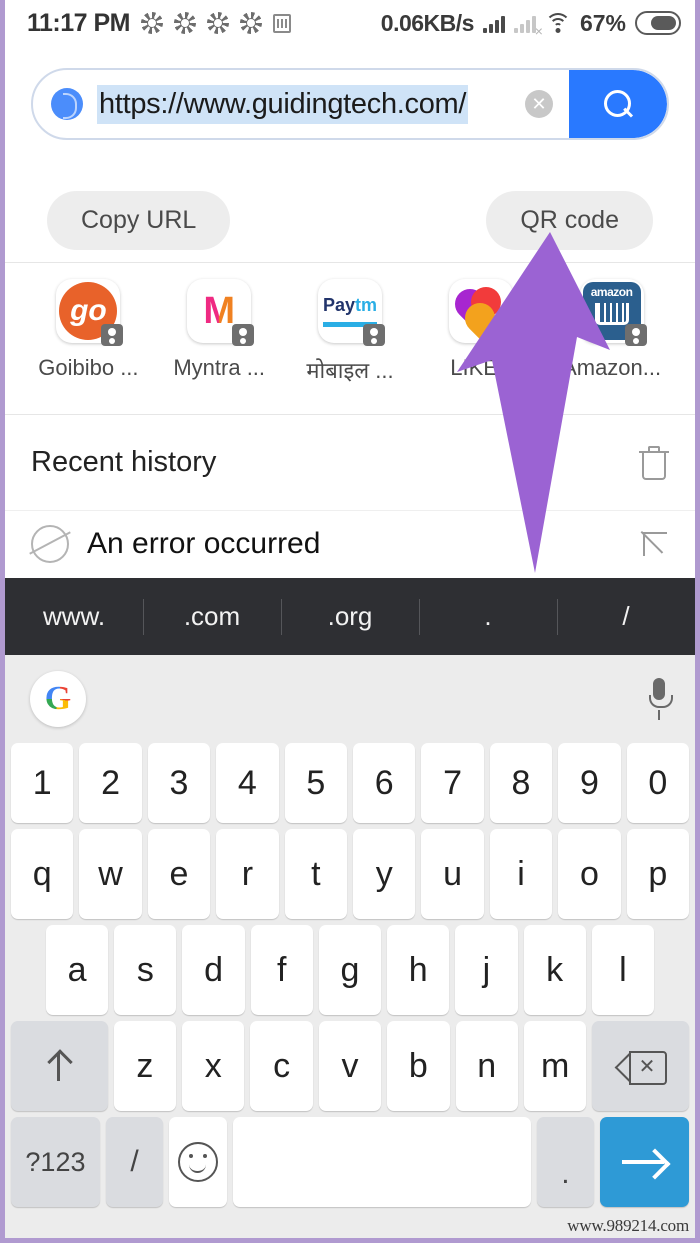 The width and height of the screenshot is (700, 1243). I want to click on paytm-icon: Paytm, so click(351, 312).